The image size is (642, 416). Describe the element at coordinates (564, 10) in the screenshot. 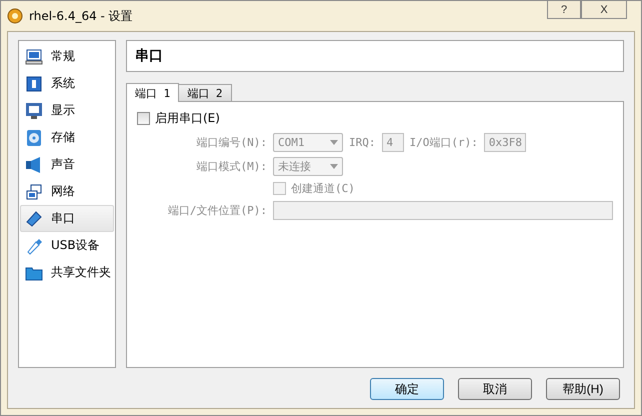

I see `help-button: ?` at that location.